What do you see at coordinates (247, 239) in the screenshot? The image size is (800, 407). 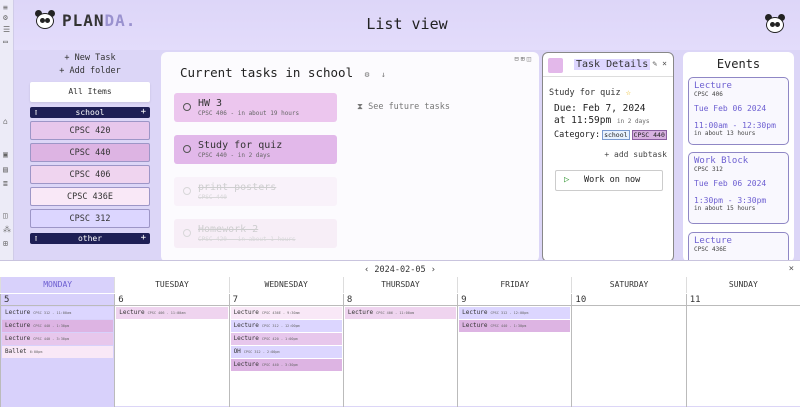 I see `task-meta: CPSC 420 - in about 1 hours` at bounding box center [247, 239].